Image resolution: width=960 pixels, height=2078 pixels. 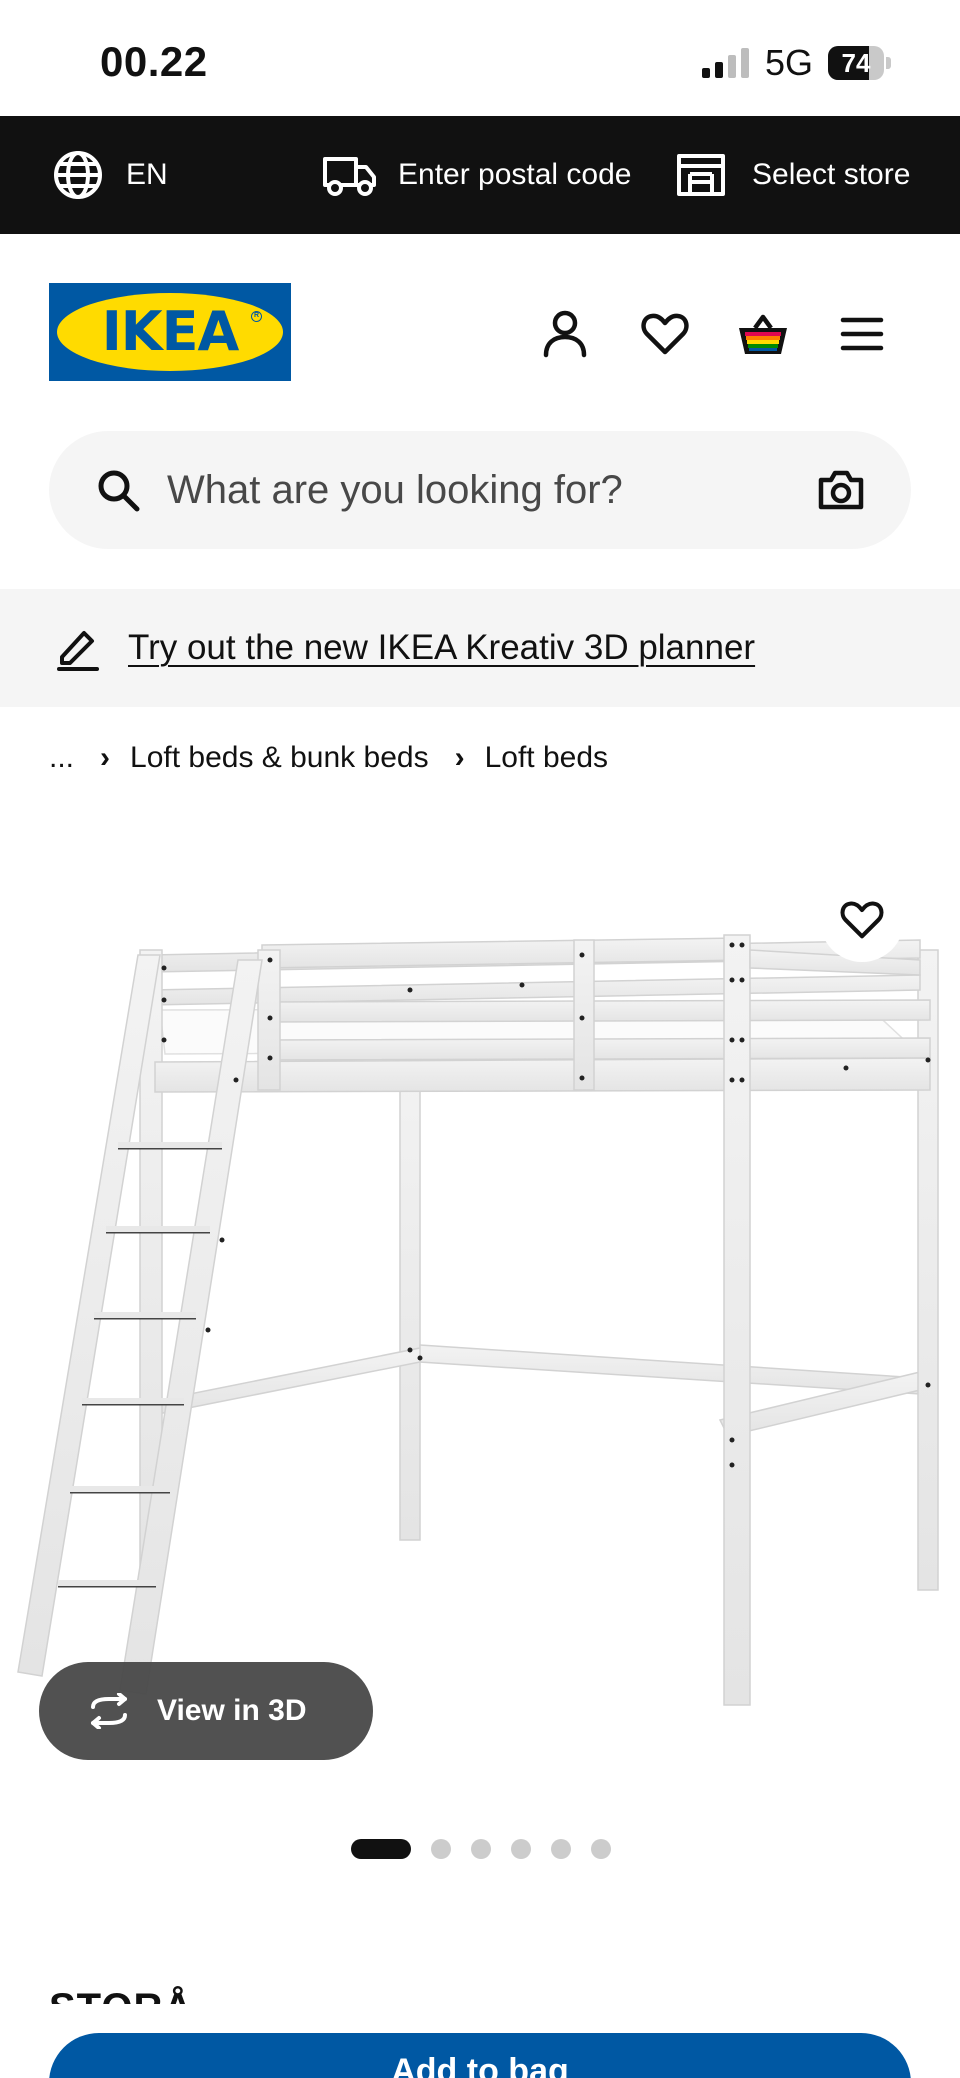 I want to click on wishlist-button, so click(x=665, y=334).